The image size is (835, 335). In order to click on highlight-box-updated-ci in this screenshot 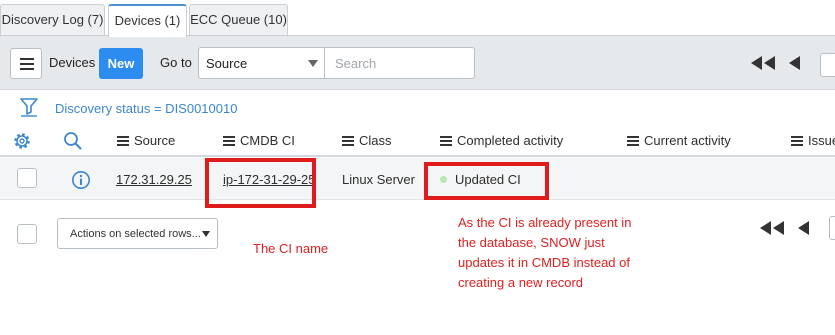, I will do `click(486, 181)`.